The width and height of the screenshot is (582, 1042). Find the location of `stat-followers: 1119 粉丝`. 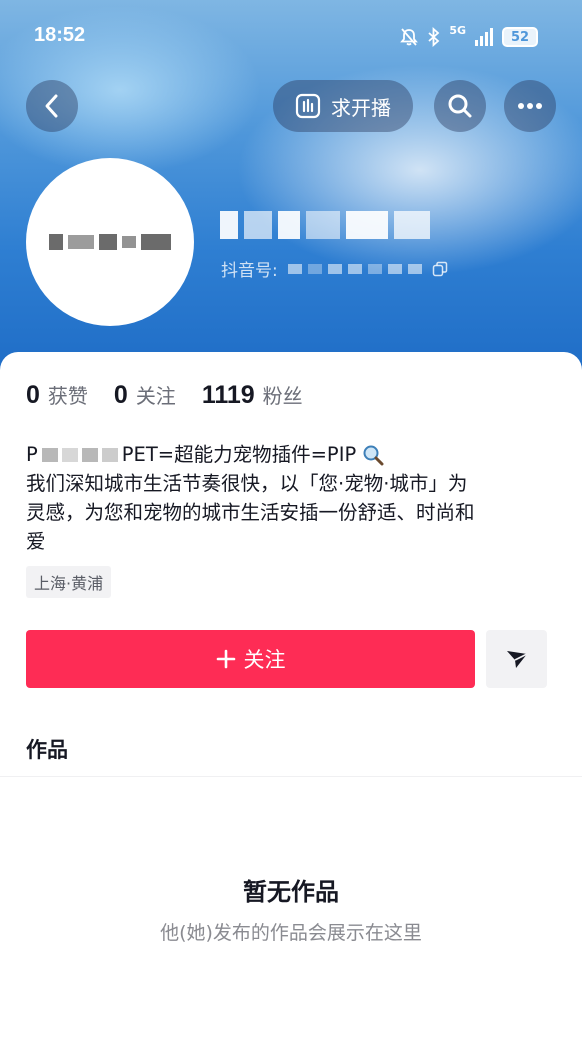

stat-followers: 1119 粉丝 is located at coordinates (252, 395).